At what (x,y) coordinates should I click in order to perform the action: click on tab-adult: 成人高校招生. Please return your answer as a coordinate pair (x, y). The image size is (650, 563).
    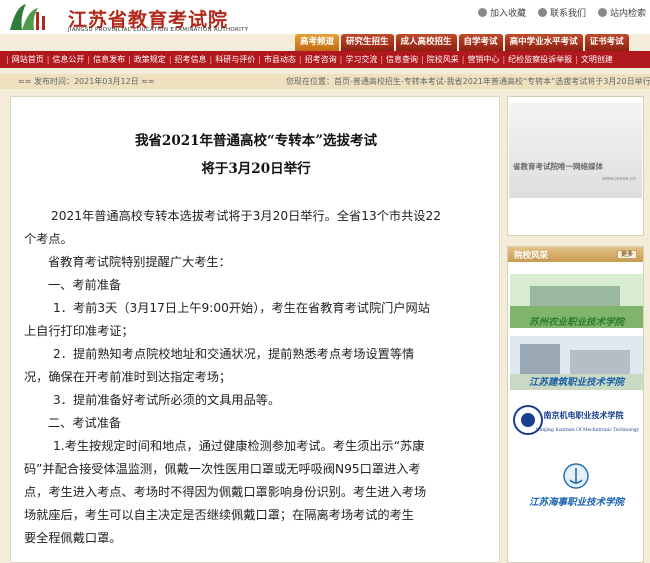
    Looking at the image, I should click on (426, 42).